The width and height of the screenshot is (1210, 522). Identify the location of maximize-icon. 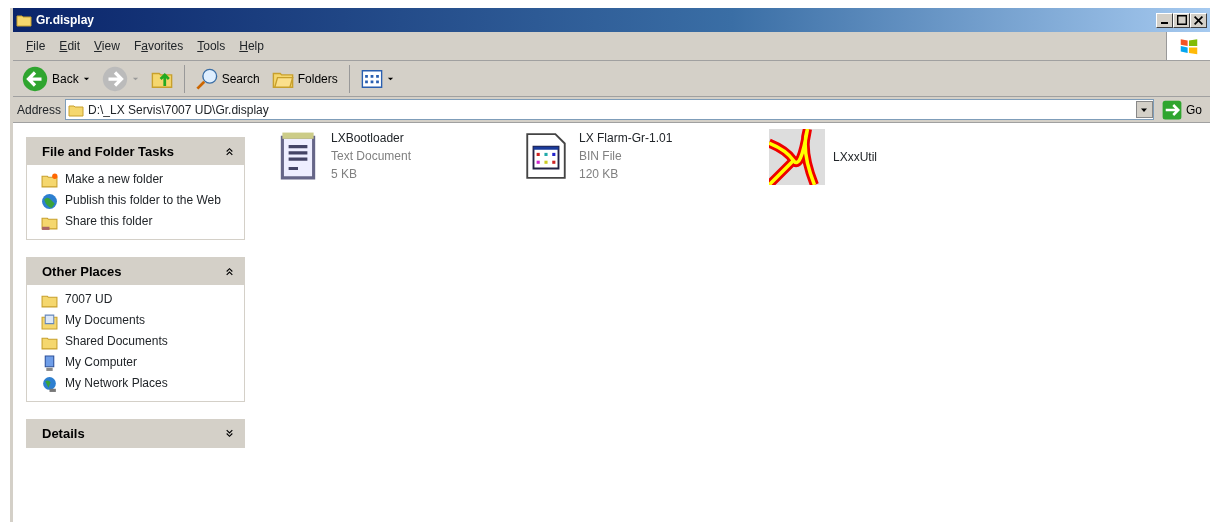
(1181, 20).